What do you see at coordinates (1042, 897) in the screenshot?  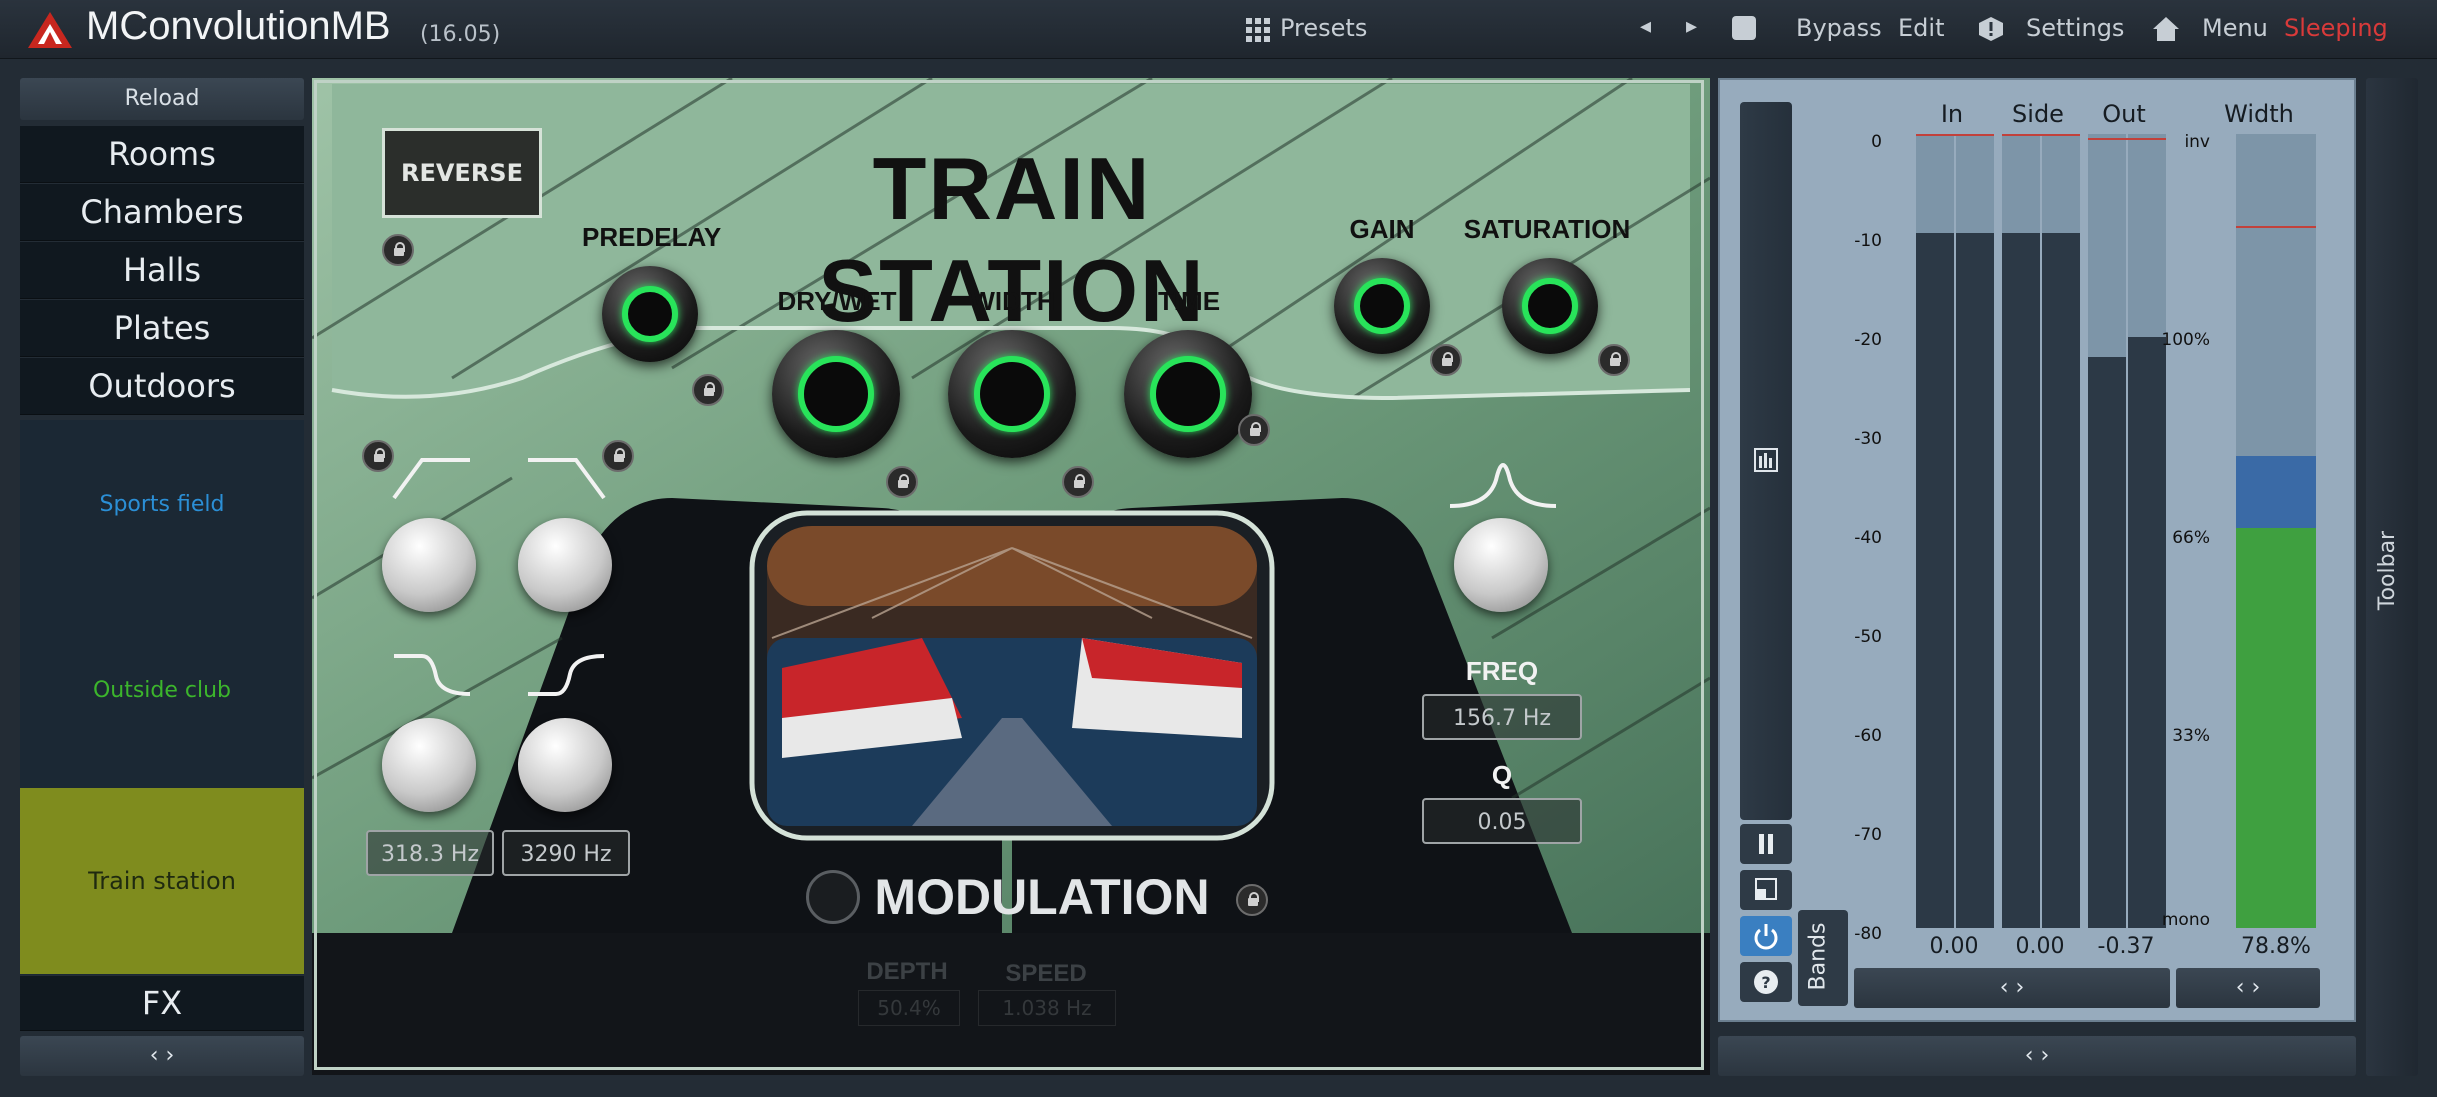 I see `modulation-title: MODULATION` at bounding box center [1042, 897].